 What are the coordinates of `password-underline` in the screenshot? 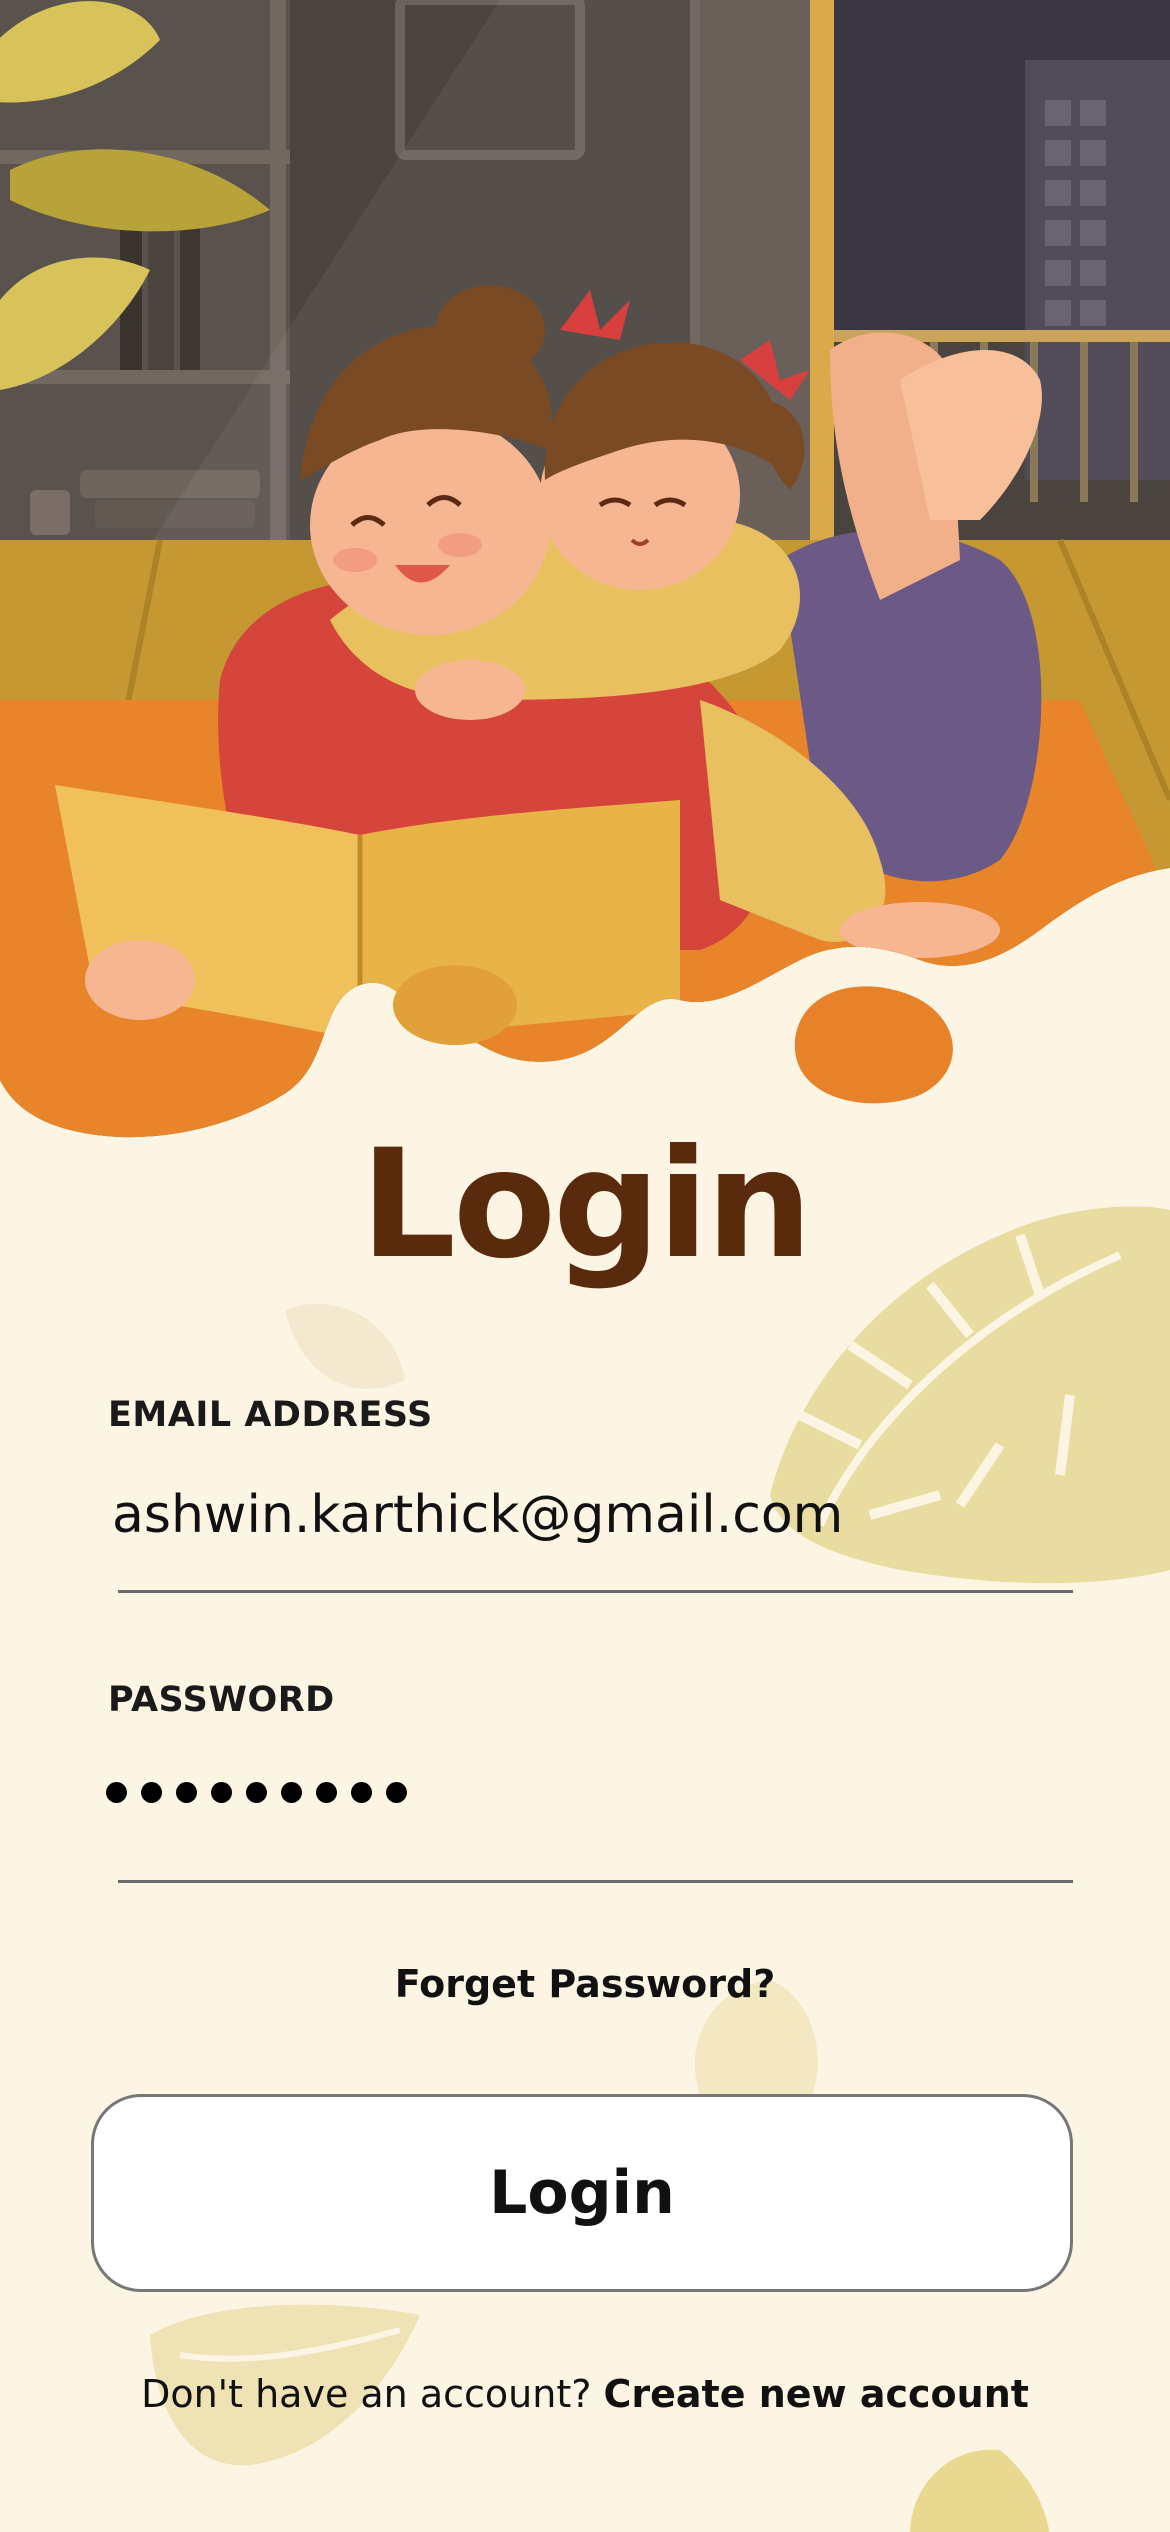 It's located at (595, 1881).